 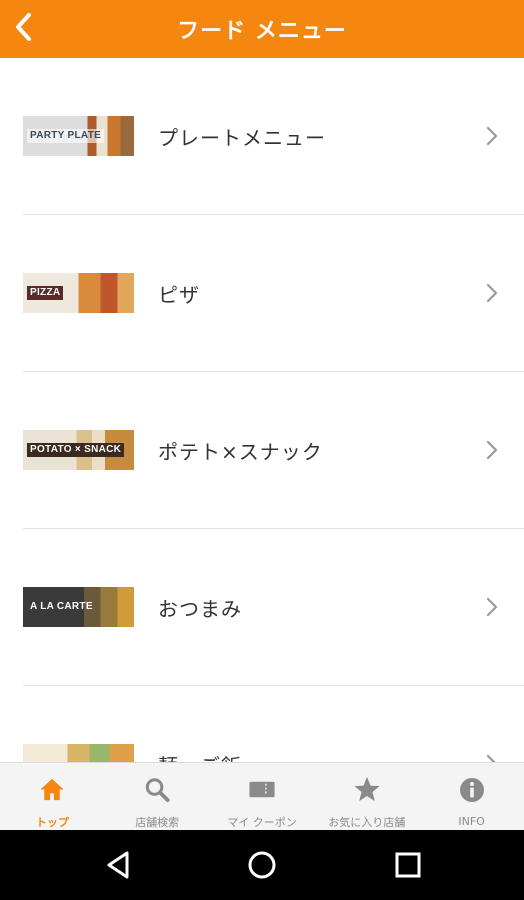 I want to click on menu-thumbnail: A LA CARTE, so click(x=78, y=607).